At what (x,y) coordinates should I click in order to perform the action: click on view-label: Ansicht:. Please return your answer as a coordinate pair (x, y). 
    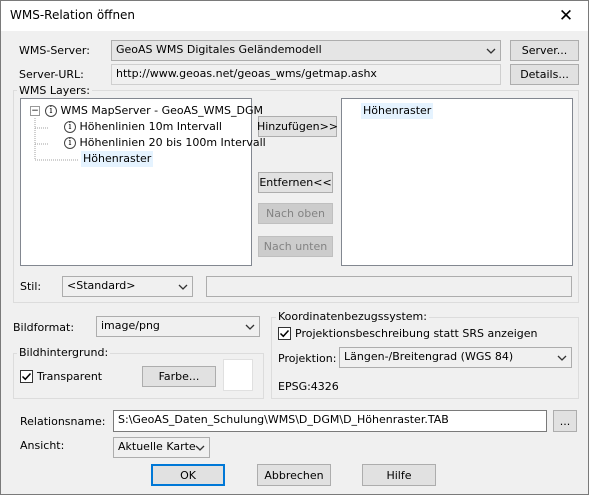
    Looking at the image, I should click on (42, 445).